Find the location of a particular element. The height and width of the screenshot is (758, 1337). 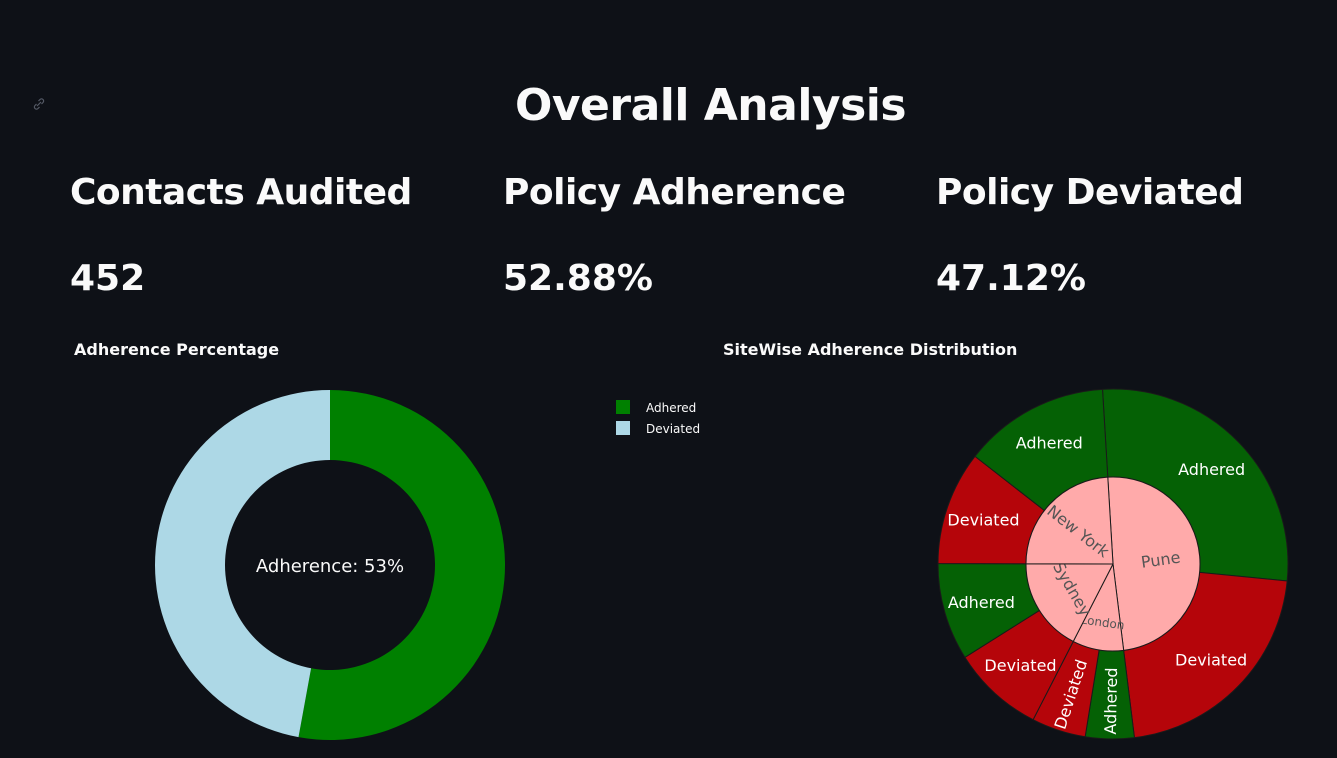

sunburst-label-pune-adhered: Adhered is located at coordinates (1211, 469).